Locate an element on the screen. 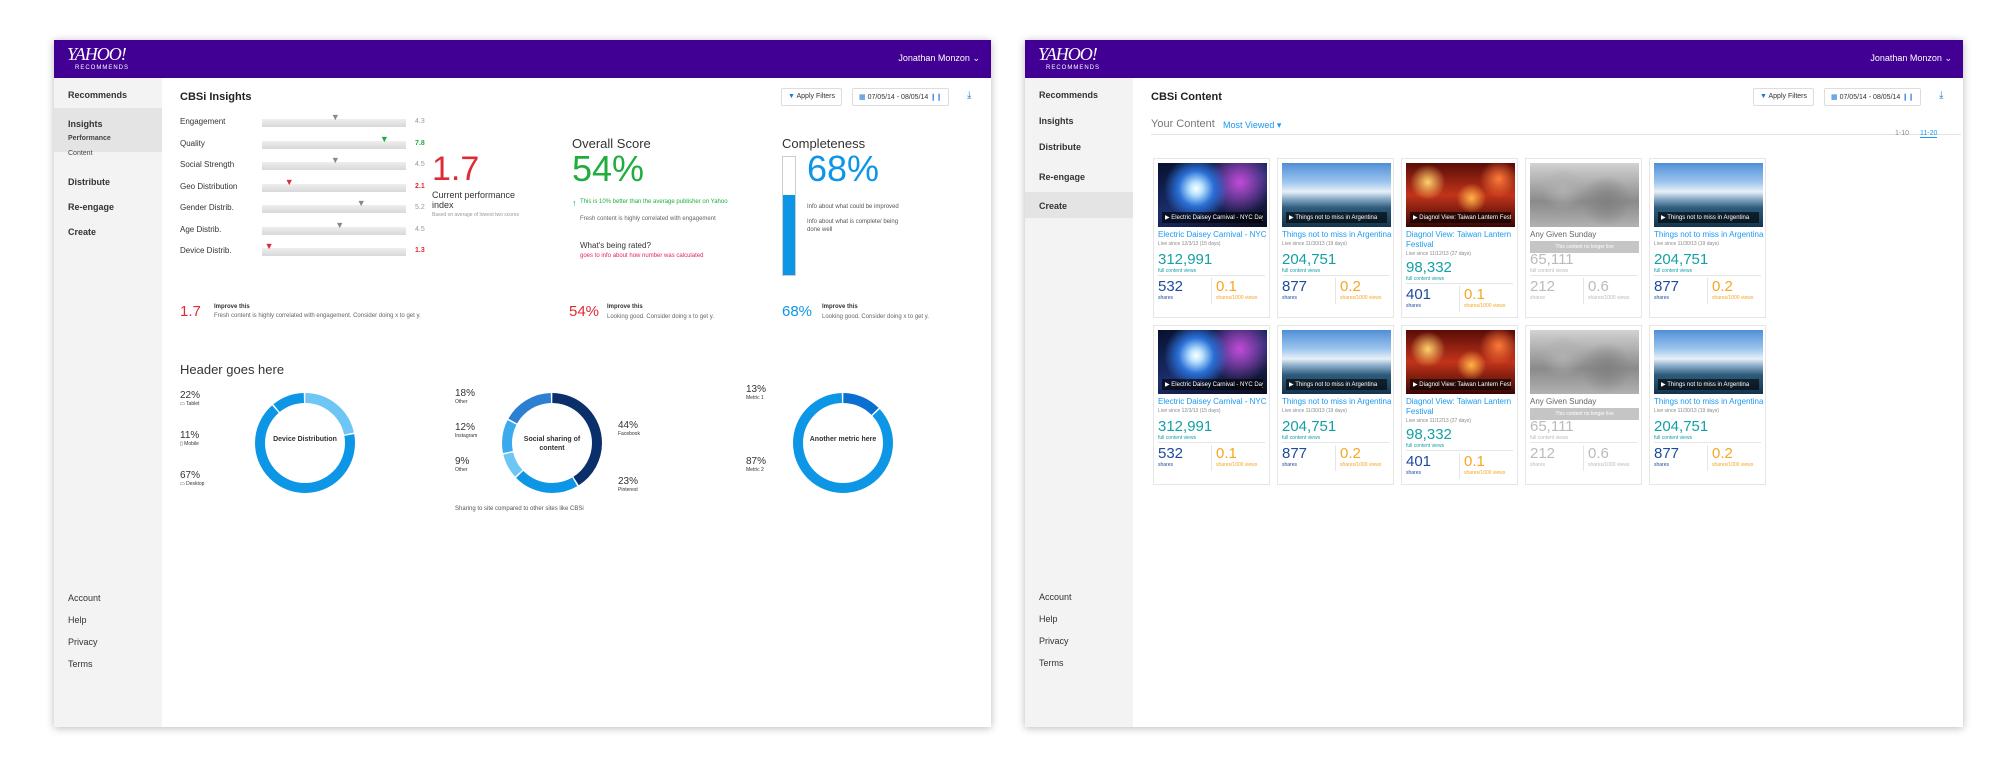  metric-track is located at coordinates (334, 230).